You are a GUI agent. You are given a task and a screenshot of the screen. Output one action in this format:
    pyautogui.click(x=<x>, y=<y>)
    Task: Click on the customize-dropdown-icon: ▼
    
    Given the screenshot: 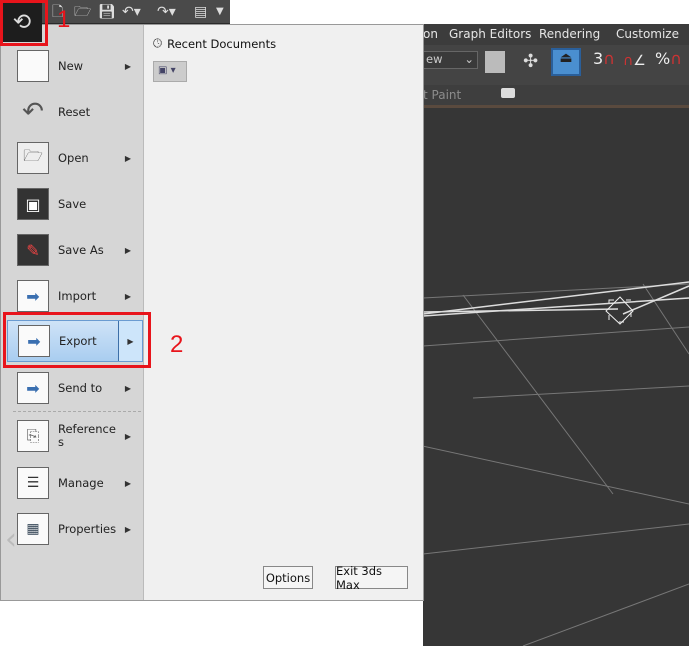 What is the action you would take?
    pyautogui.click(x=220, y=12)
    